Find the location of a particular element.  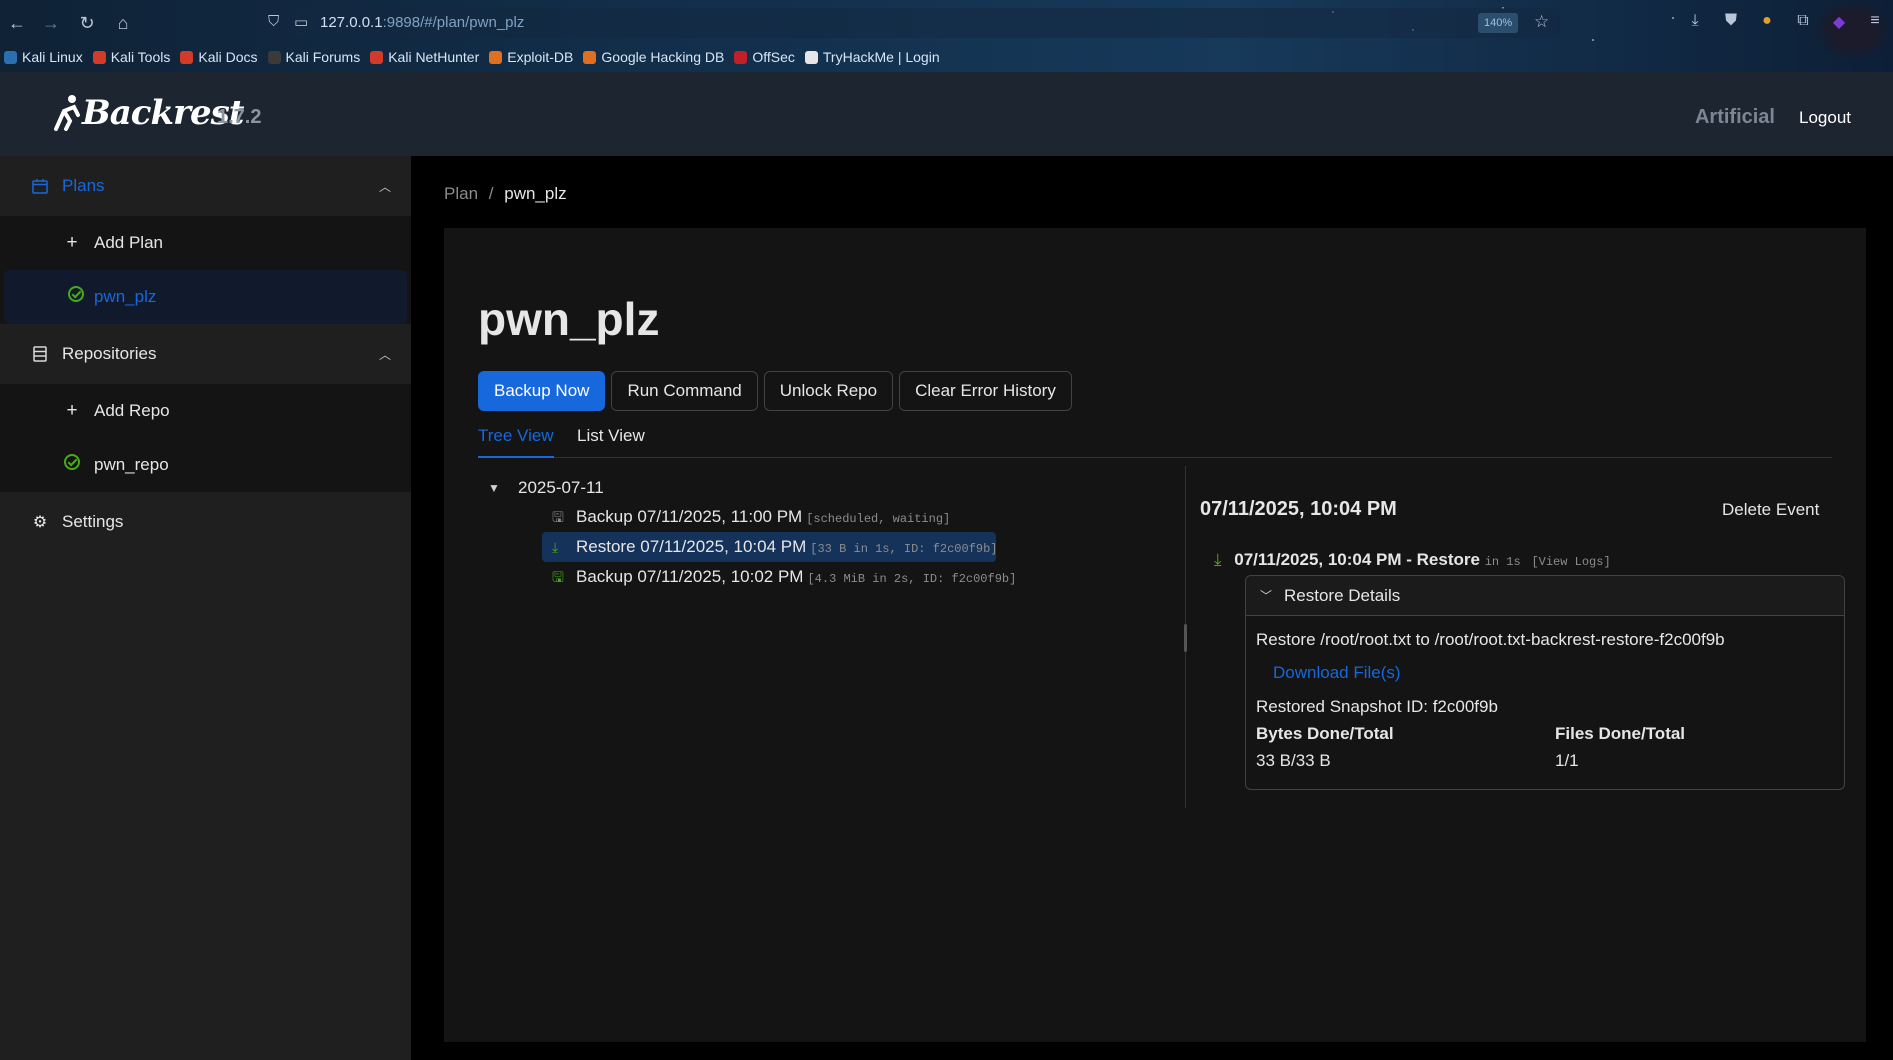

backrest-logo: Backrest is located at coordinates (148, 113).